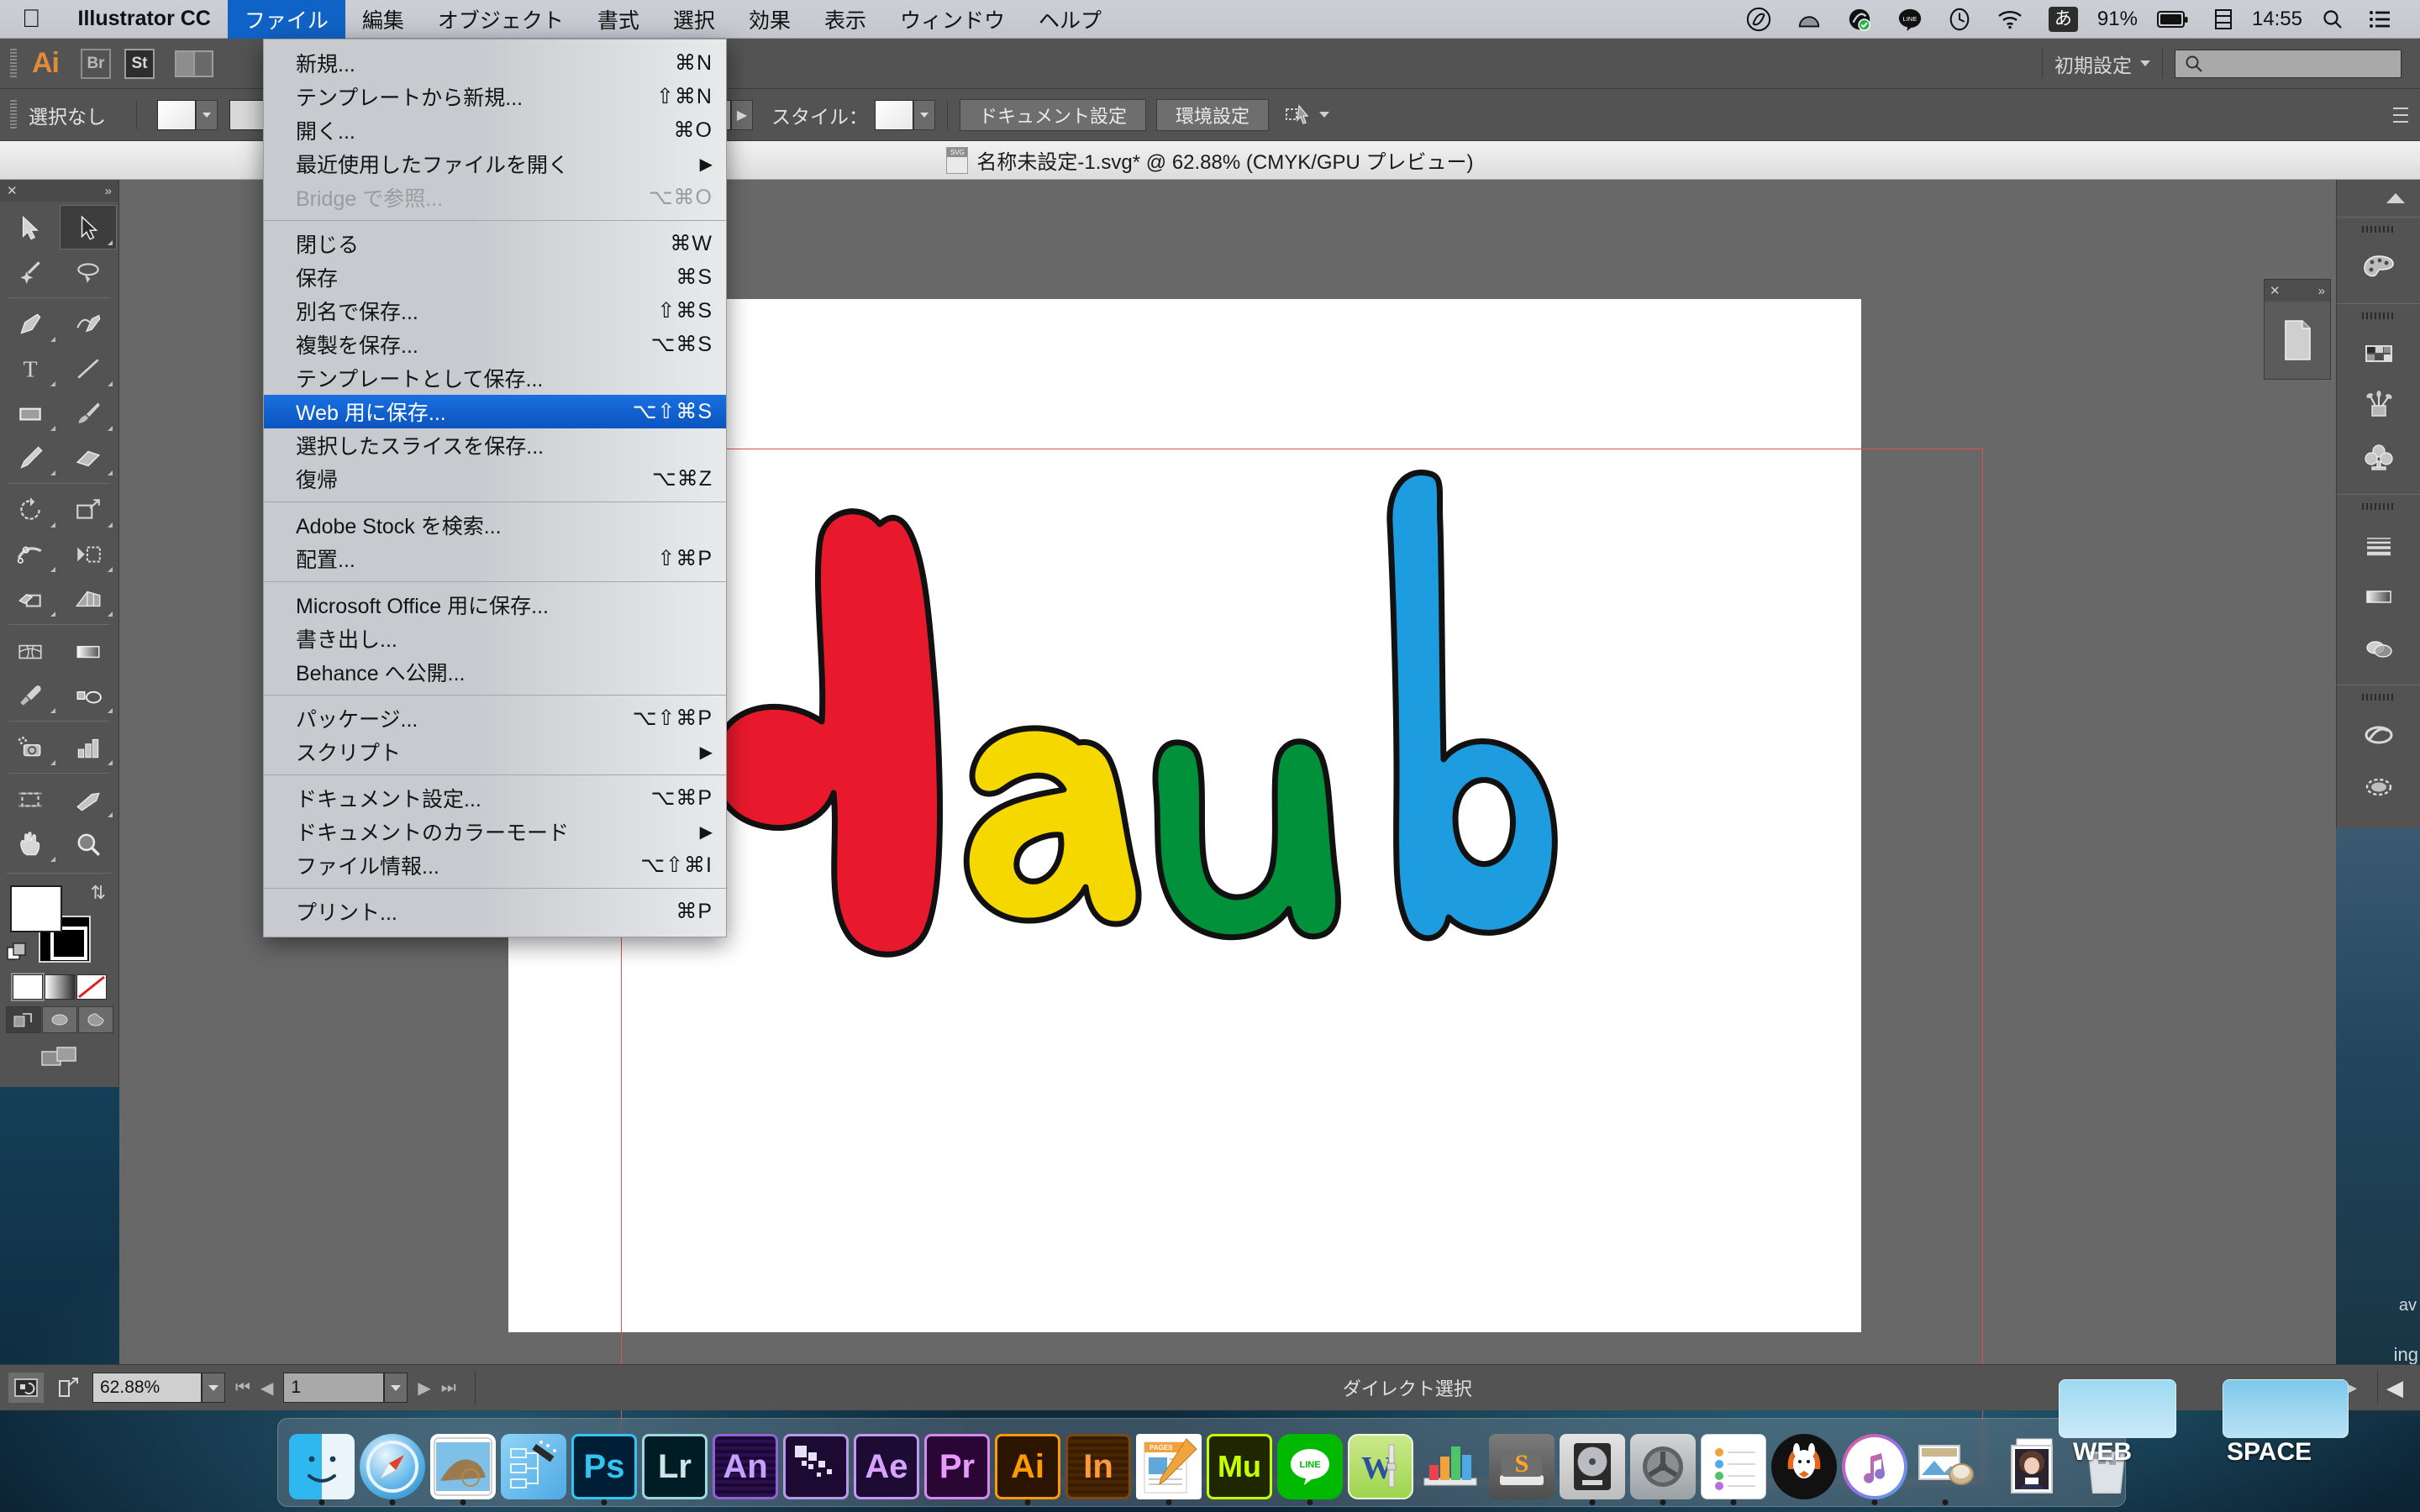 The height and width of the screenshot is (1512, 2420). What do you see at coordinates (31, 650) in the screenshot?
I see `mesh-tool` at bounding box center [31, 650].